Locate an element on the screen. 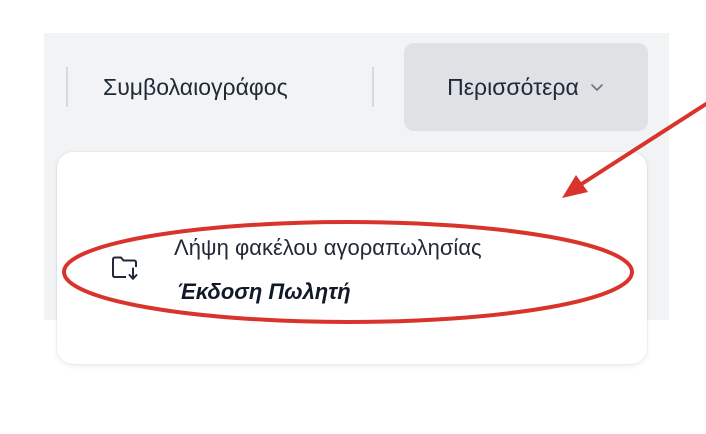 The height and width of the screenshot is (434, 706). menu-item-sublabel: Έκδοση Πωλητή is located at coordinates (264, 291).